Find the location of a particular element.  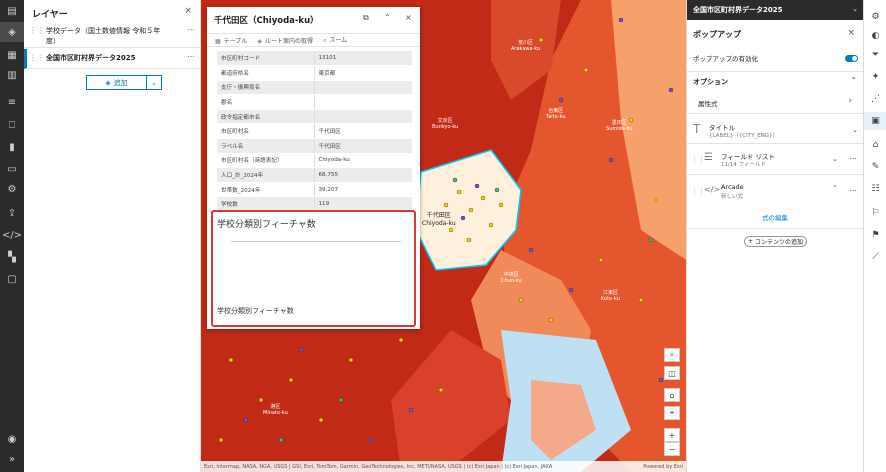

layers-panel-title: レイヤー is located at coordinates (50, 15).